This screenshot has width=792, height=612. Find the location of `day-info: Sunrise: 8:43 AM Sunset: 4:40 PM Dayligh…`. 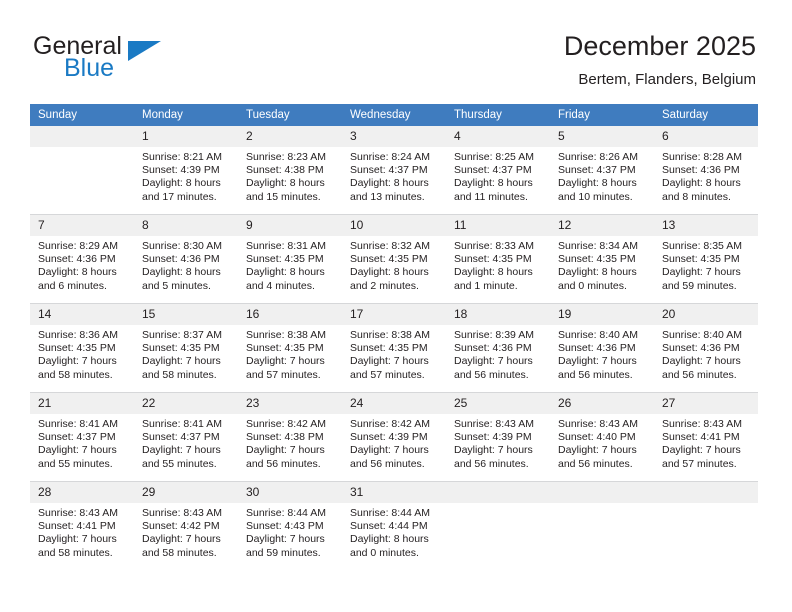

day-info: Sunrise: 8:43 AM Sunset: 4:40 PM Dayligh… is located at coordinates (602, 442).